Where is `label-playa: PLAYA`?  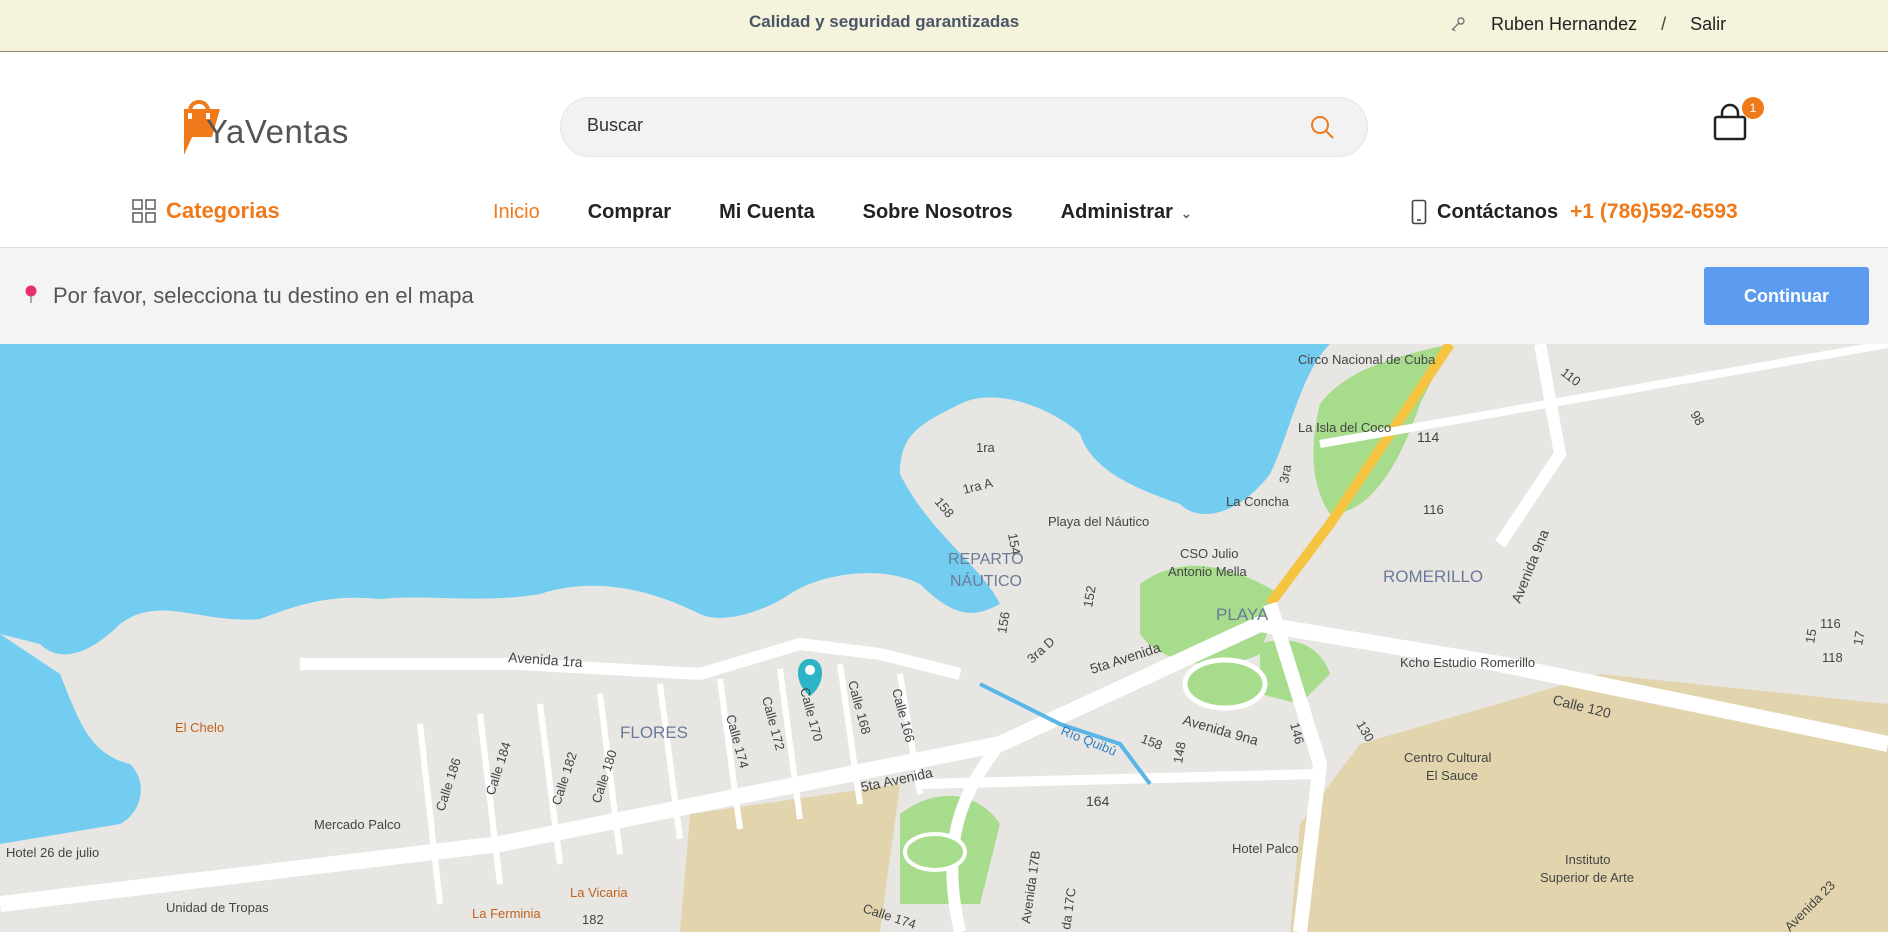 label-playa: PLAYA is located at coordinates (1242, 614).